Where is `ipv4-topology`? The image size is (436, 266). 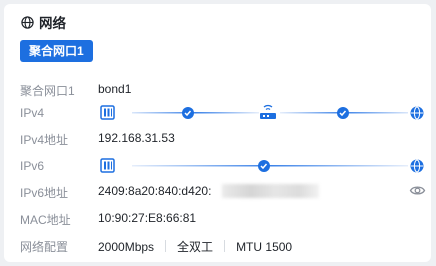 ipv4-topology is located at coordinates (262, 112).